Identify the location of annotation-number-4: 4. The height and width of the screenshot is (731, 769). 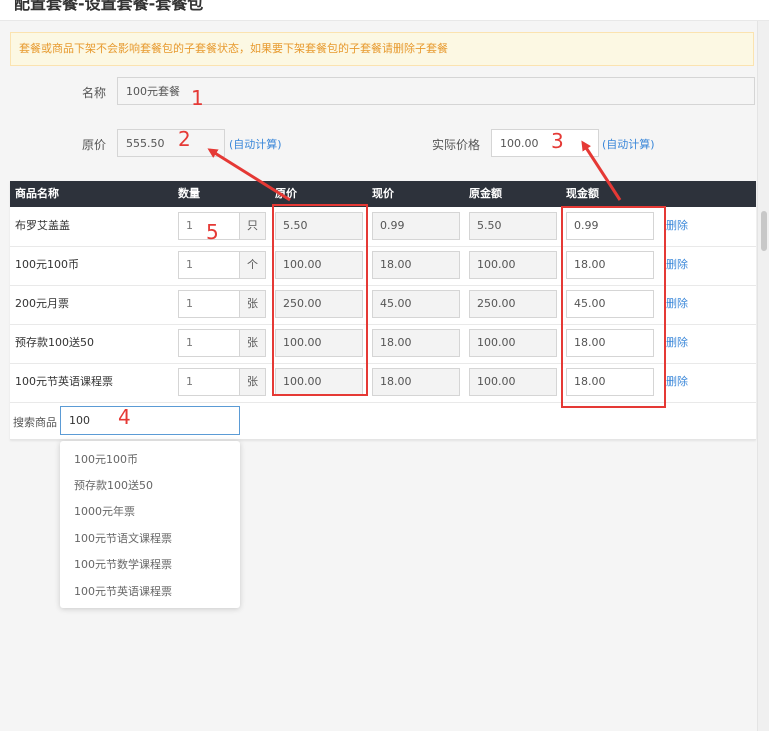
(124, 417).